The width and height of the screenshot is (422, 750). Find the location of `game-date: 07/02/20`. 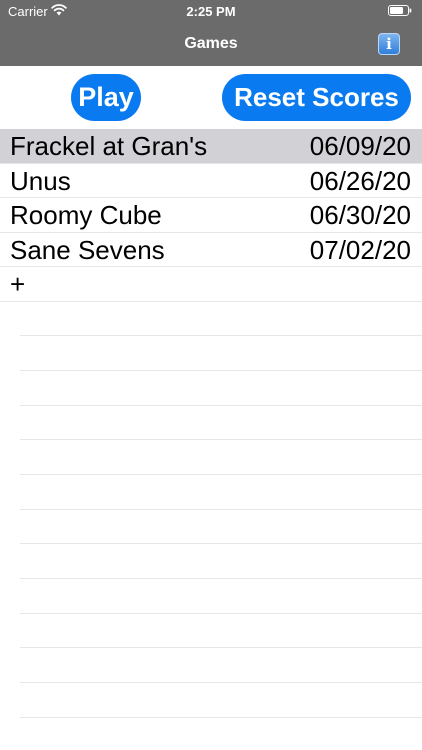

game-date: 07/02/20 is located at coordinates (360, 249).